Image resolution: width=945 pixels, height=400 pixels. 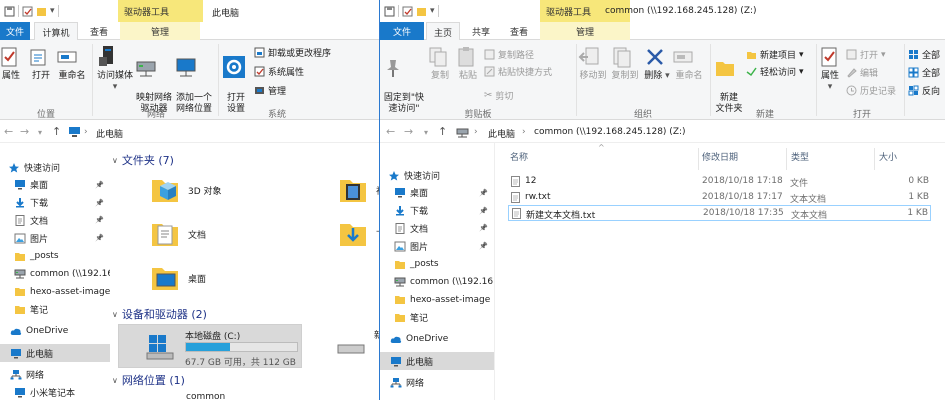 What do you see at coordinates (55, 274) in the screenshot?
I see `nav-item: common (\\192.16` at bounding box center [55, 274].